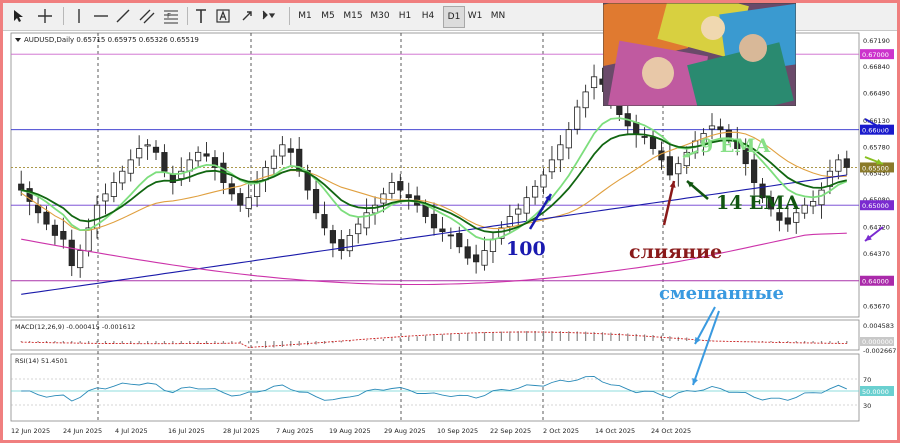 This screenshot has width=900, height=443. What do you see at coordinates (147, 16) in the screenshot?
I see `channel-icon` at bounding box center [147, 16].